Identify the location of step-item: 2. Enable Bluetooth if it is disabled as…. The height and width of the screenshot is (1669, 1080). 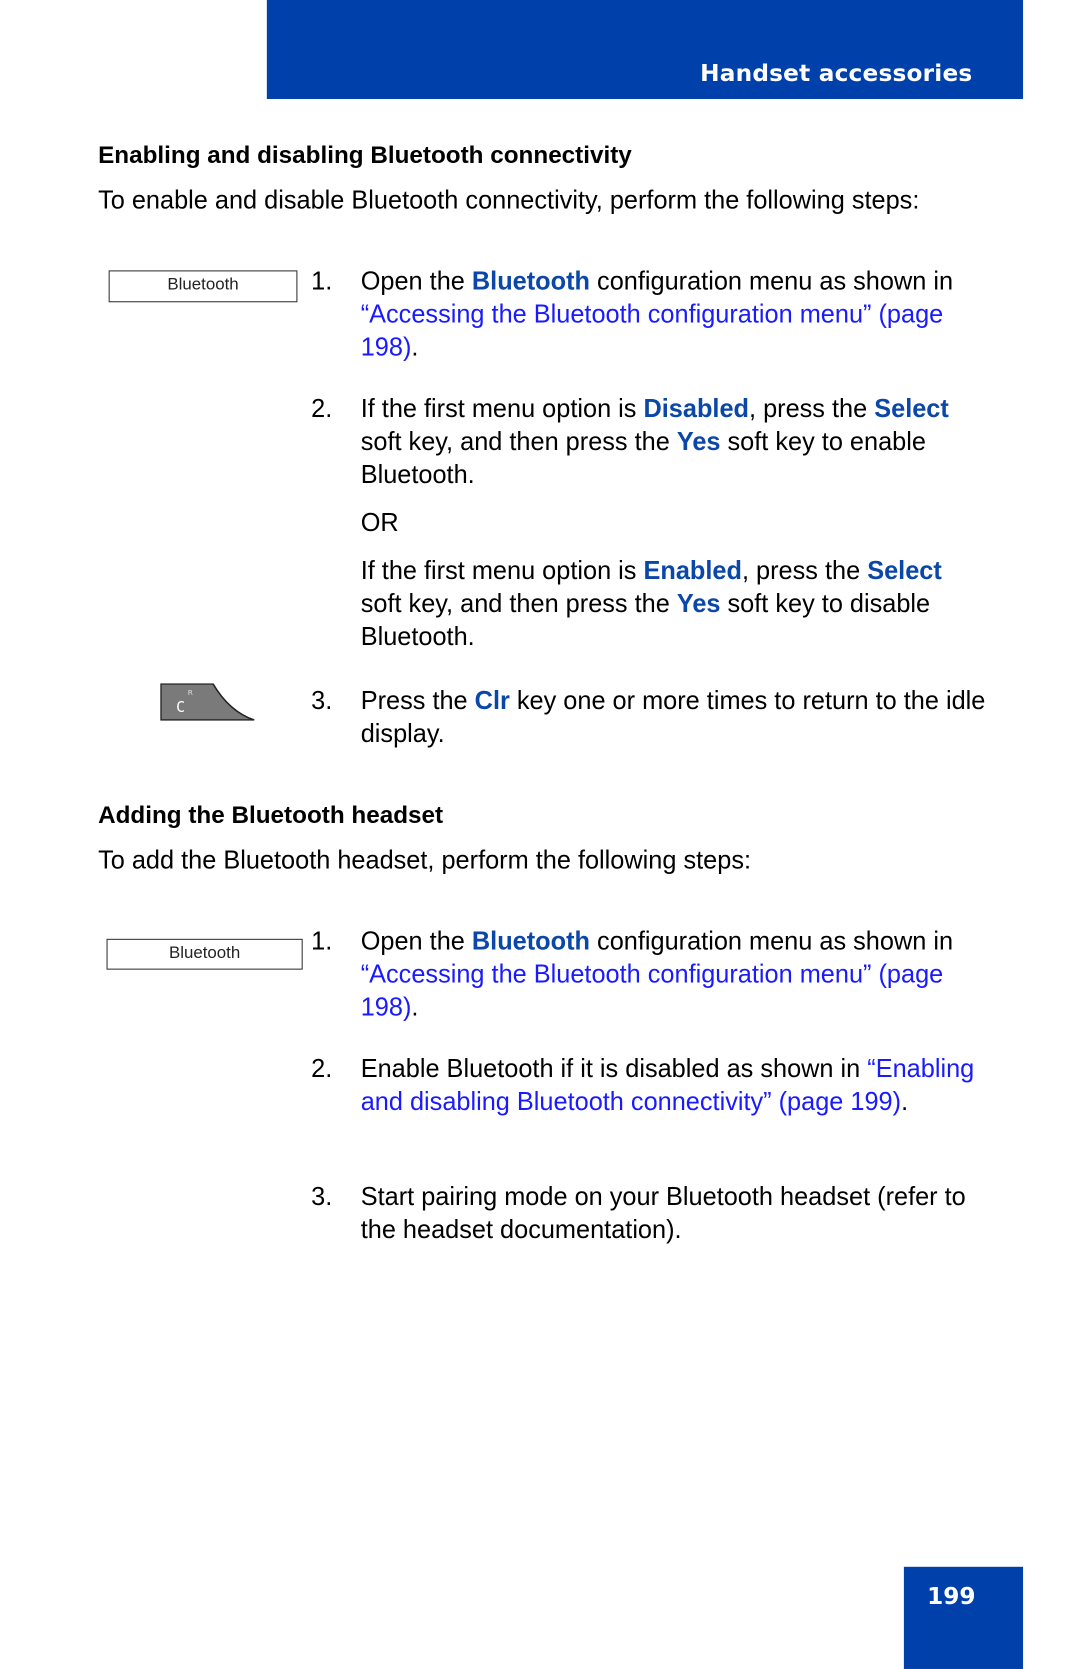
(648, 1086).